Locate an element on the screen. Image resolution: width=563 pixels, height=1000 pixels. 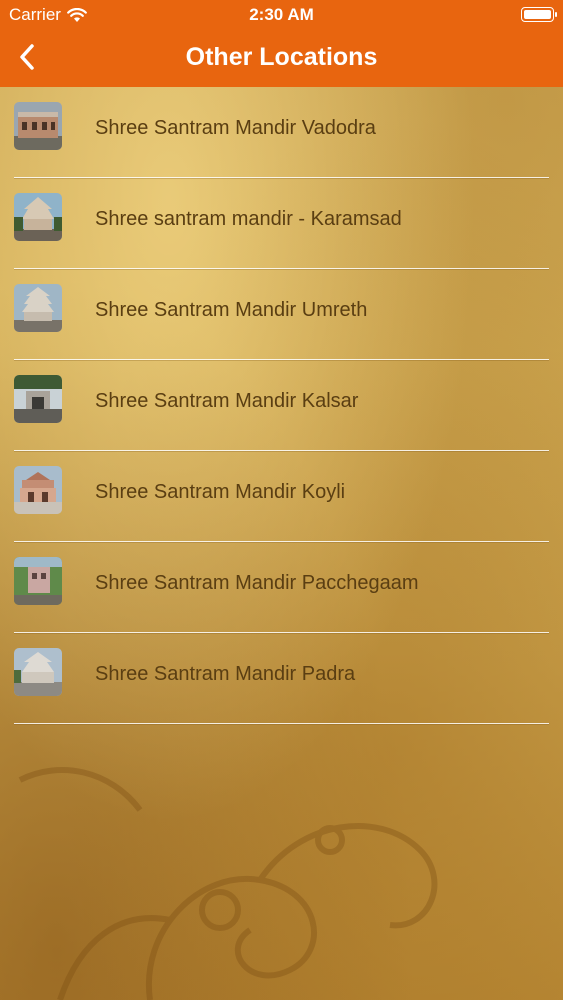
location-name: Shree Santram Mandir Pacchegaam is located at coordinates (257, 583).